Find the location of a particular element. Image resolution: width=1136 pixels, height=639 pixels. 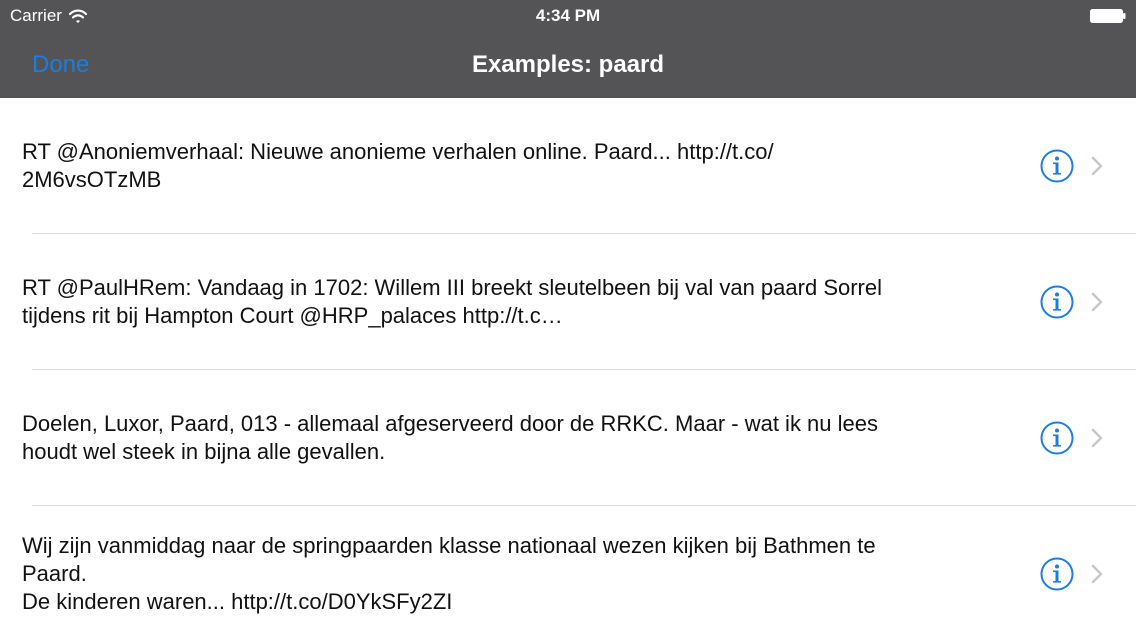

status-time: 4:34 PM is located at coordinates (568, 15).